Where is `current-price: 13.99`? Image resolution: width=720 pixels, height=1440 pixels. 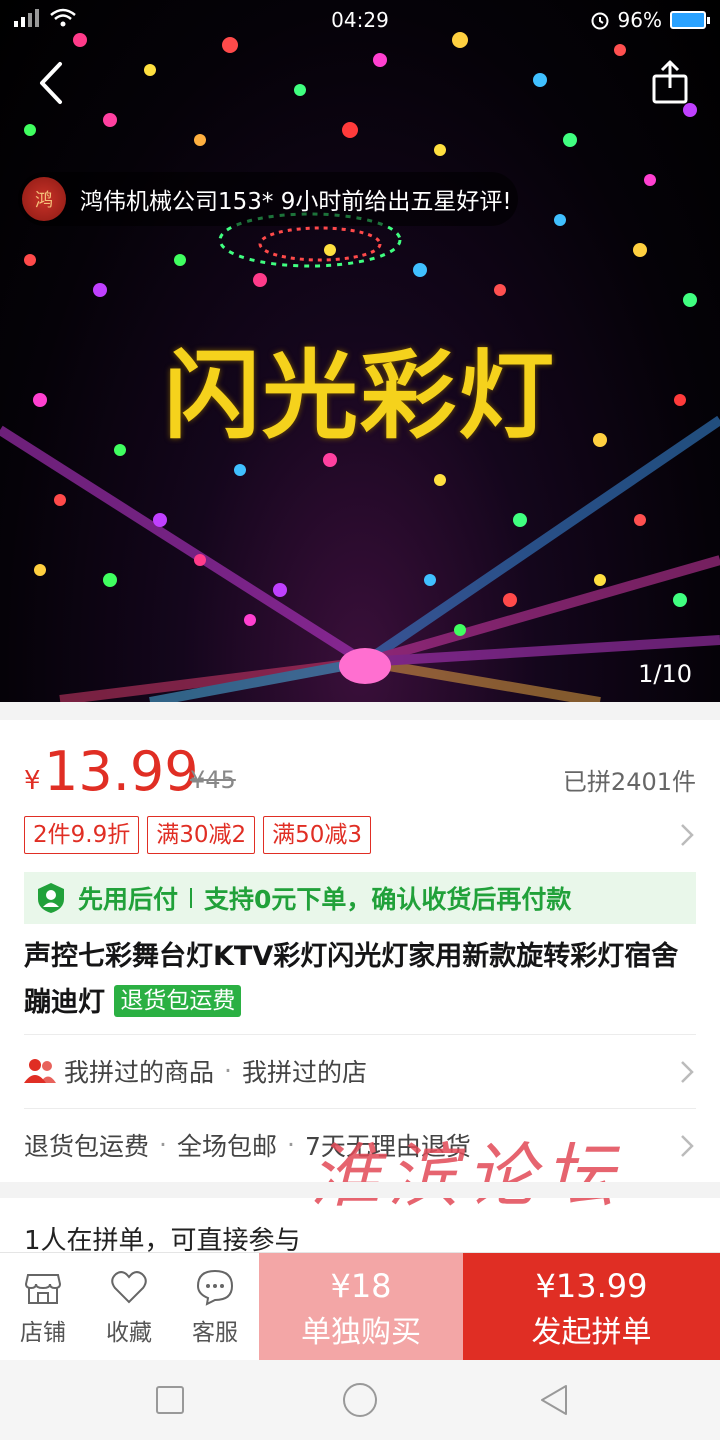 current-price: 13.99 is located at coordinates (121, 771).